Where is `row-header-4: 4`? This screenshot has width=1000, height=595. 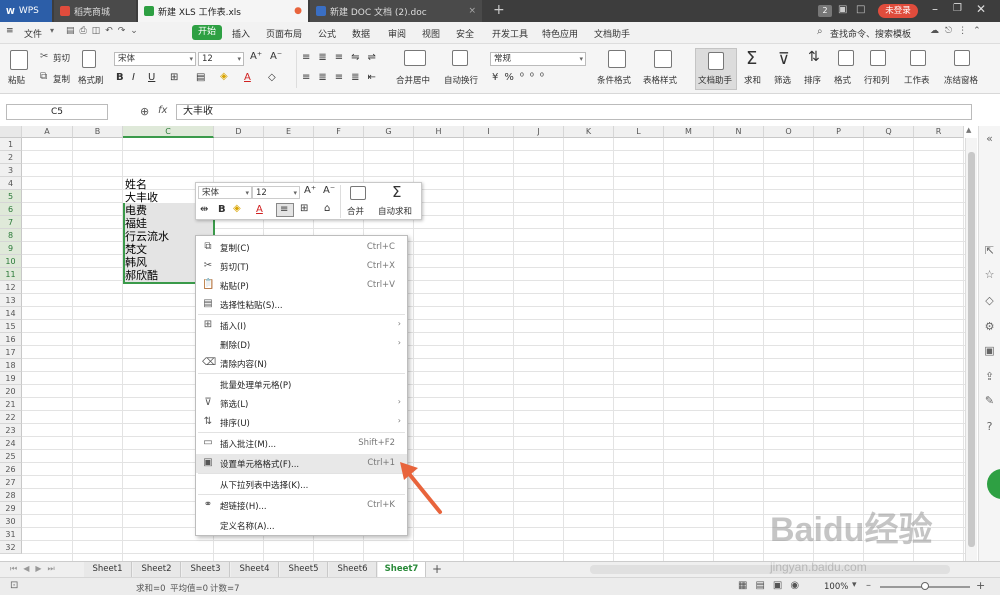
row-header-4: 4 is located at coordinates (11, 183).